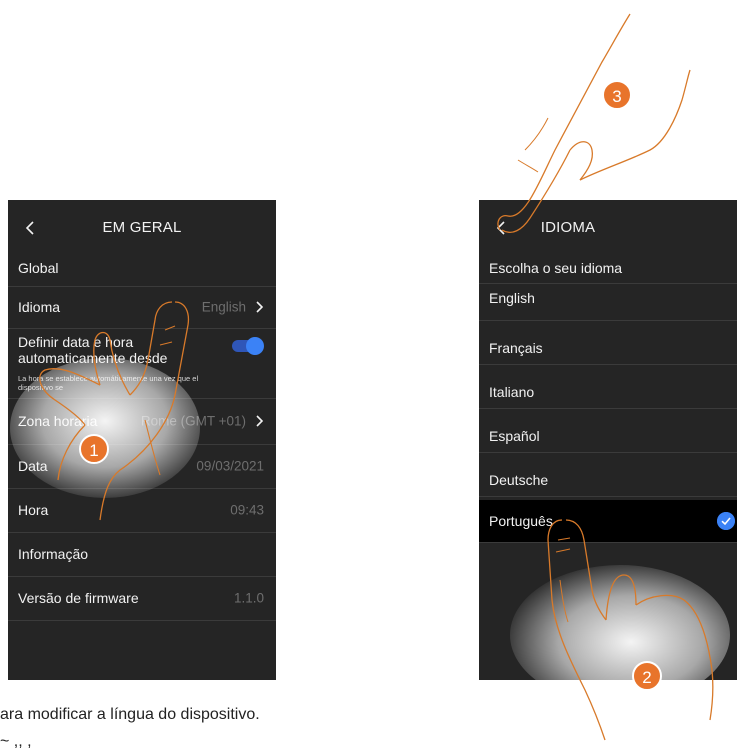 This screenshot has height=751, width=737. I want to click on row-idioma: Idioma English, so click(142, 307).